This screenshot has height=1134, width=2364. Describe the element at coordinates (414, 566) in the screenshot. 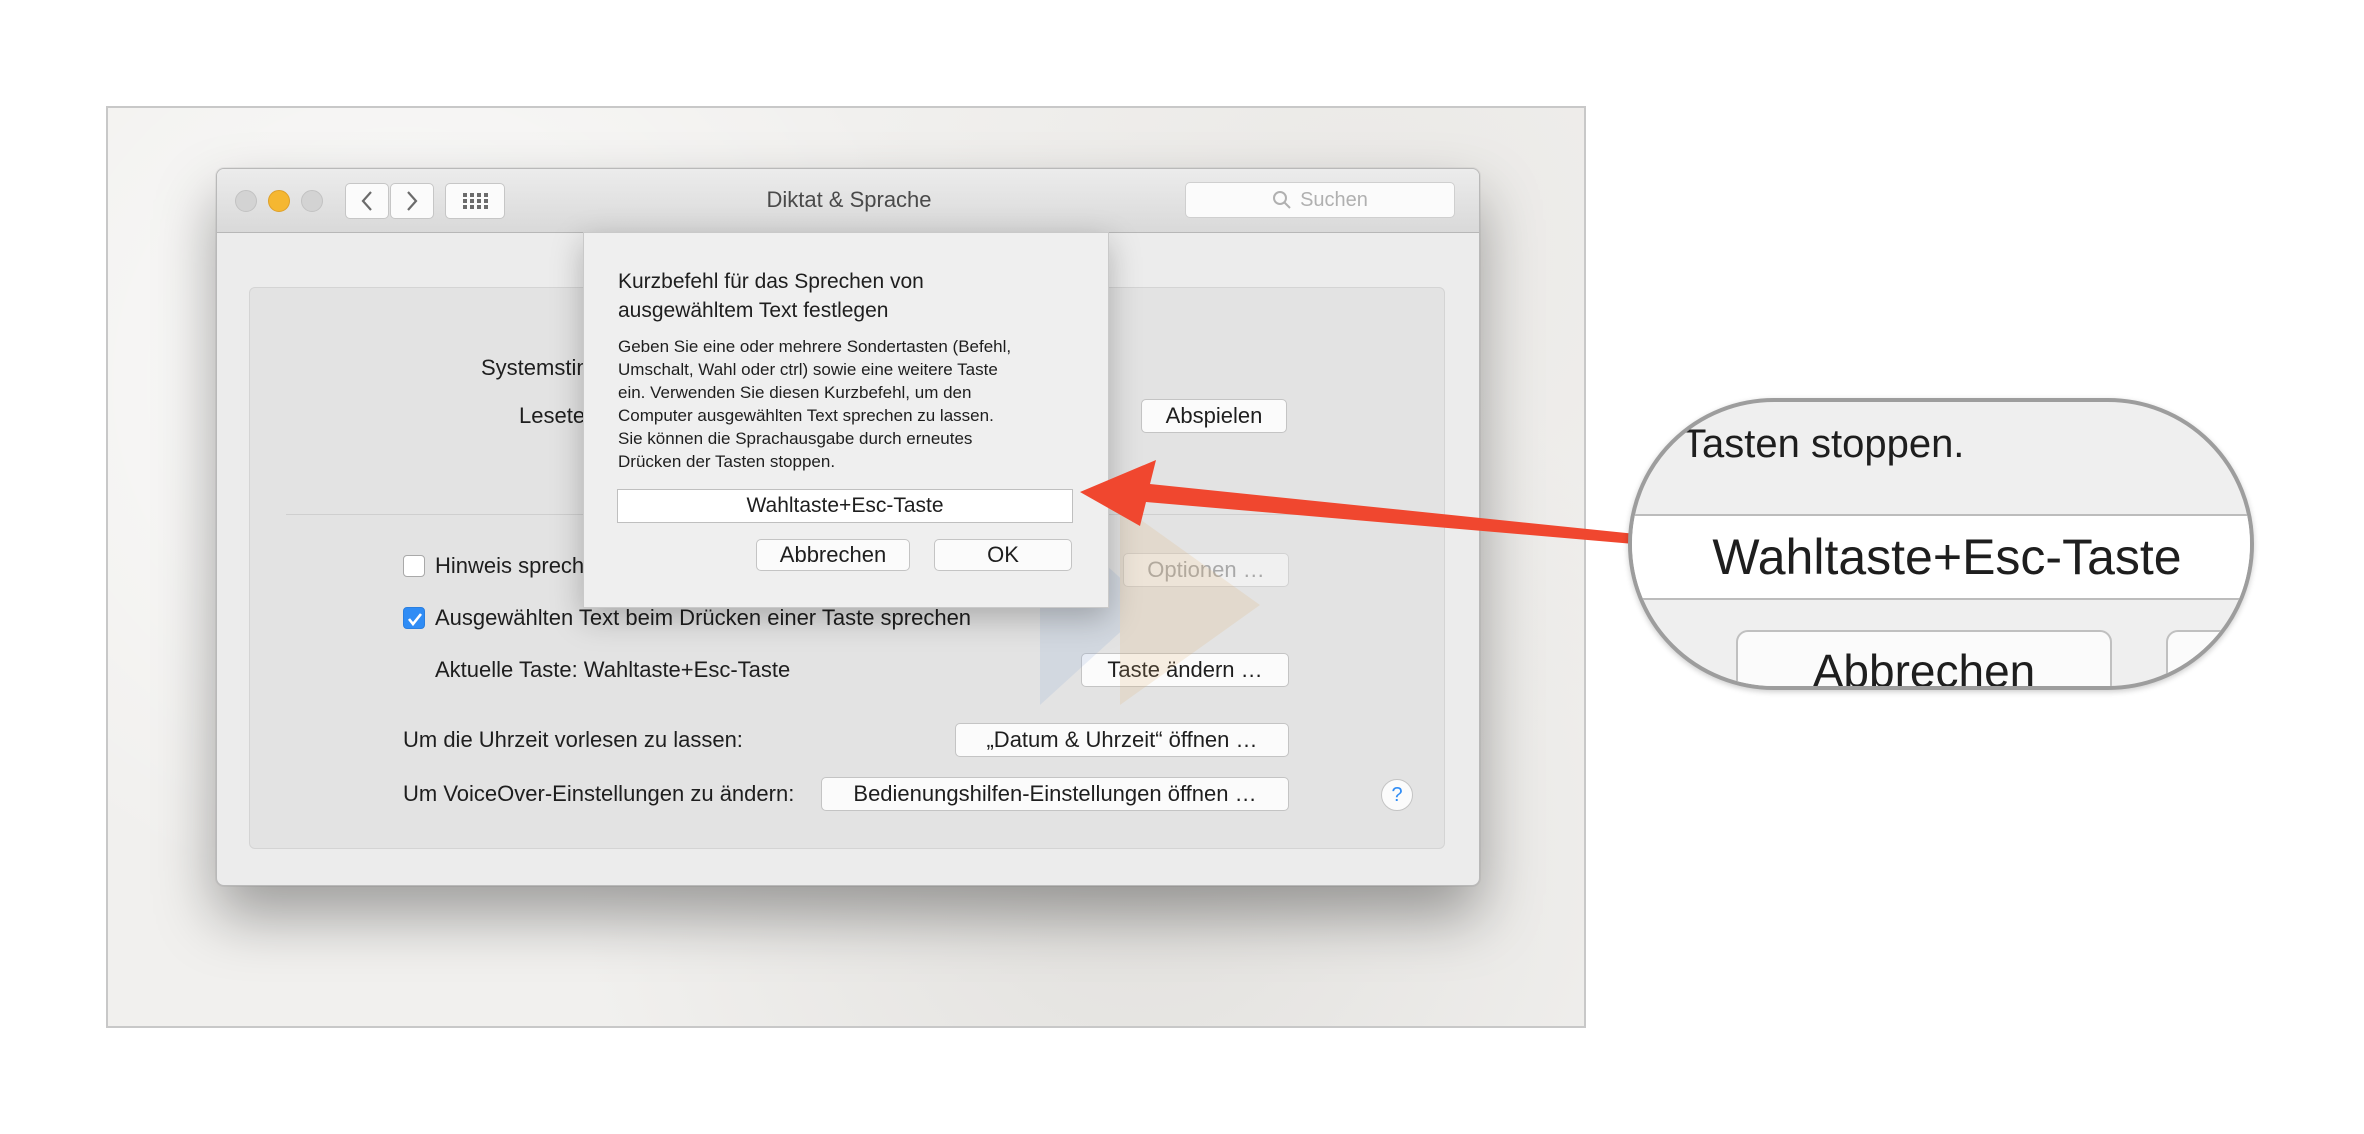

I see `hinweis-checkbox` at that location.